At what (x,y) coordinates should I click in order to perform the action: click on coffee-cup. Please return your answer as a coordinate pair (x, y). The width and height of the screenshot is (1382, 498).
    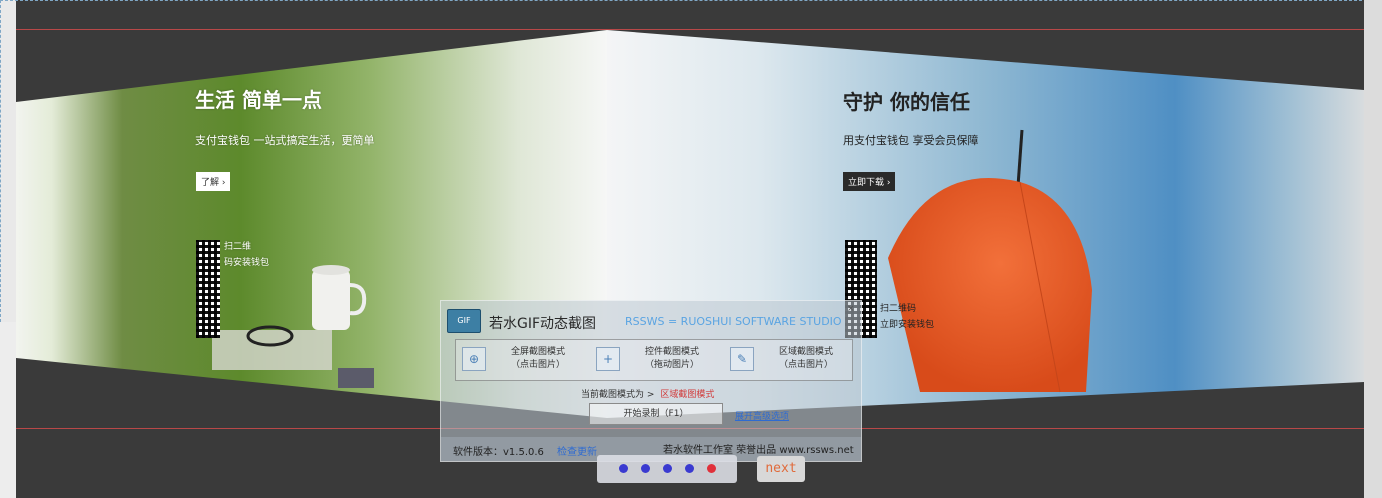
    Looking at the image, I should click on (331, 300).